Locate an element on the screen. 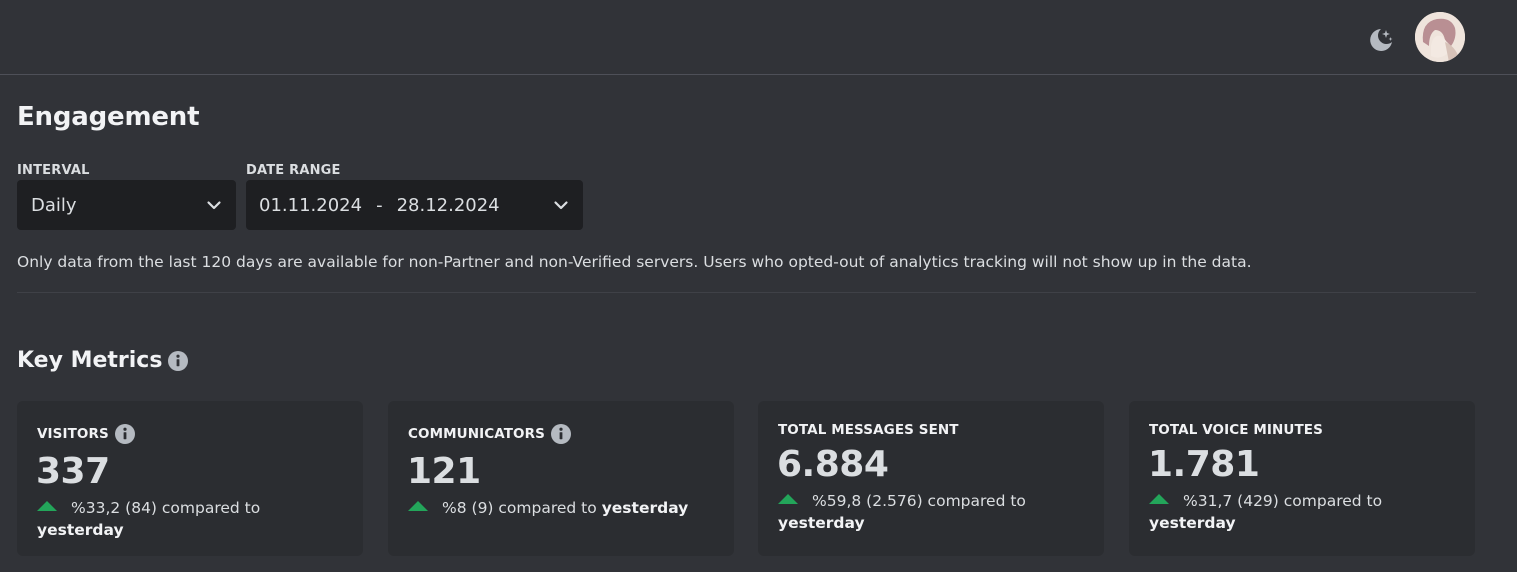 The image size is (1517, 572). card-title-label: TOTAL MESSAGES SENT is located at coordinates (868, 430).